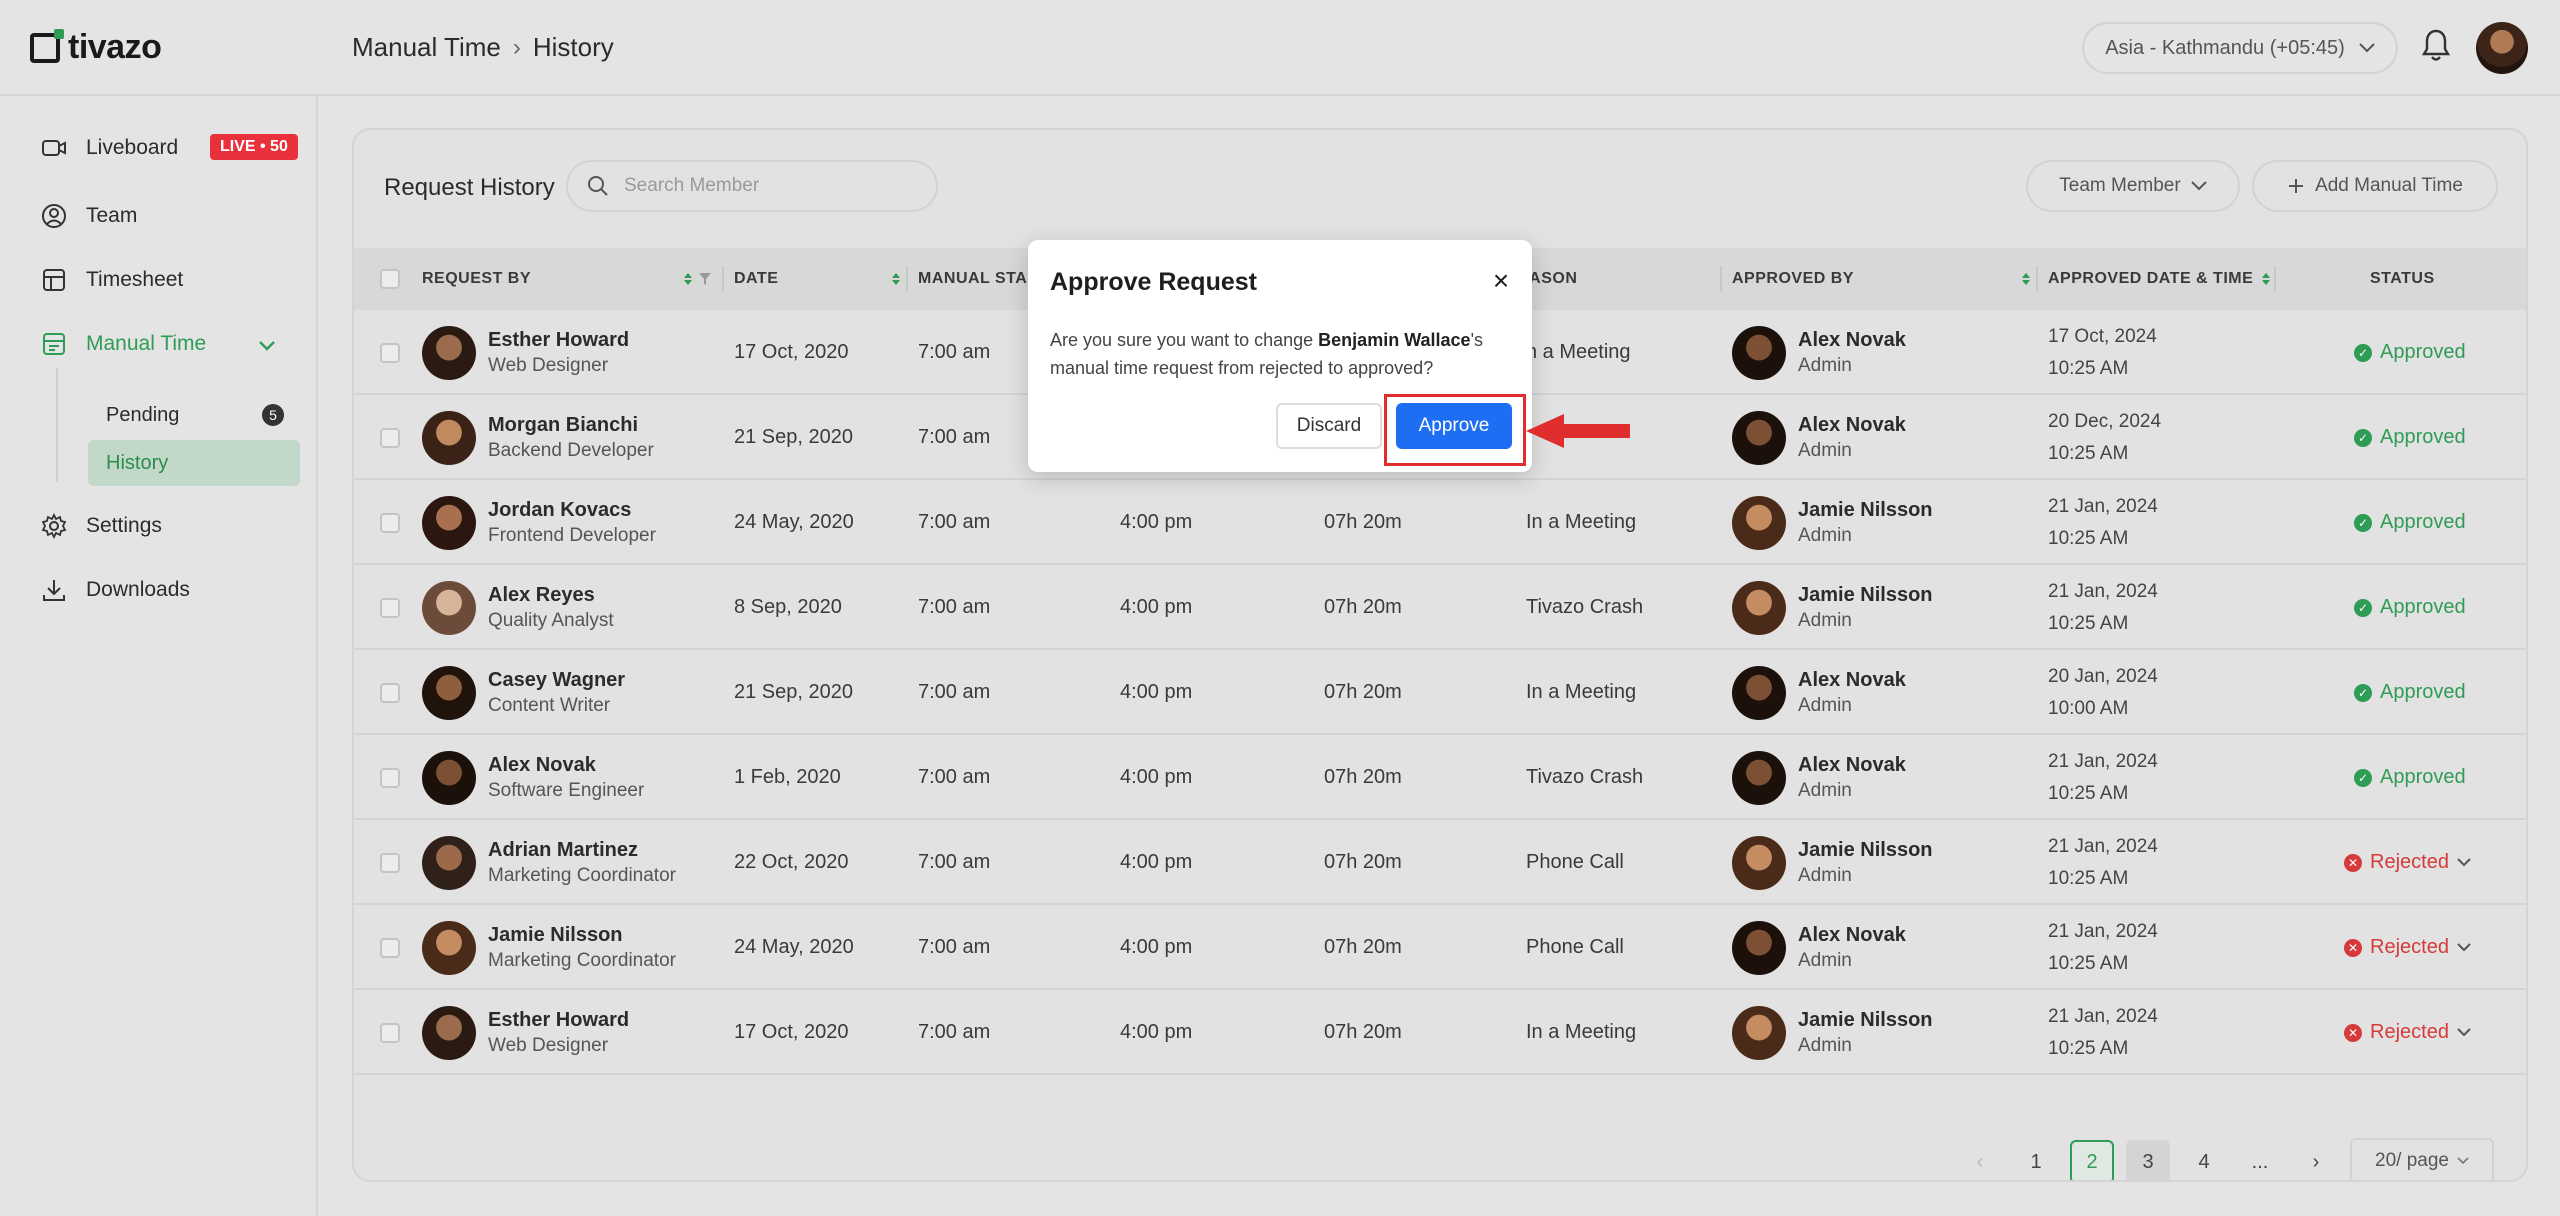 This screenshot has width=2560, height=1216. What do you see at coordinates (582, 875) in the screenshot?
I see `member-role: Marketing Coordinator` at bounding box center [582, 875].